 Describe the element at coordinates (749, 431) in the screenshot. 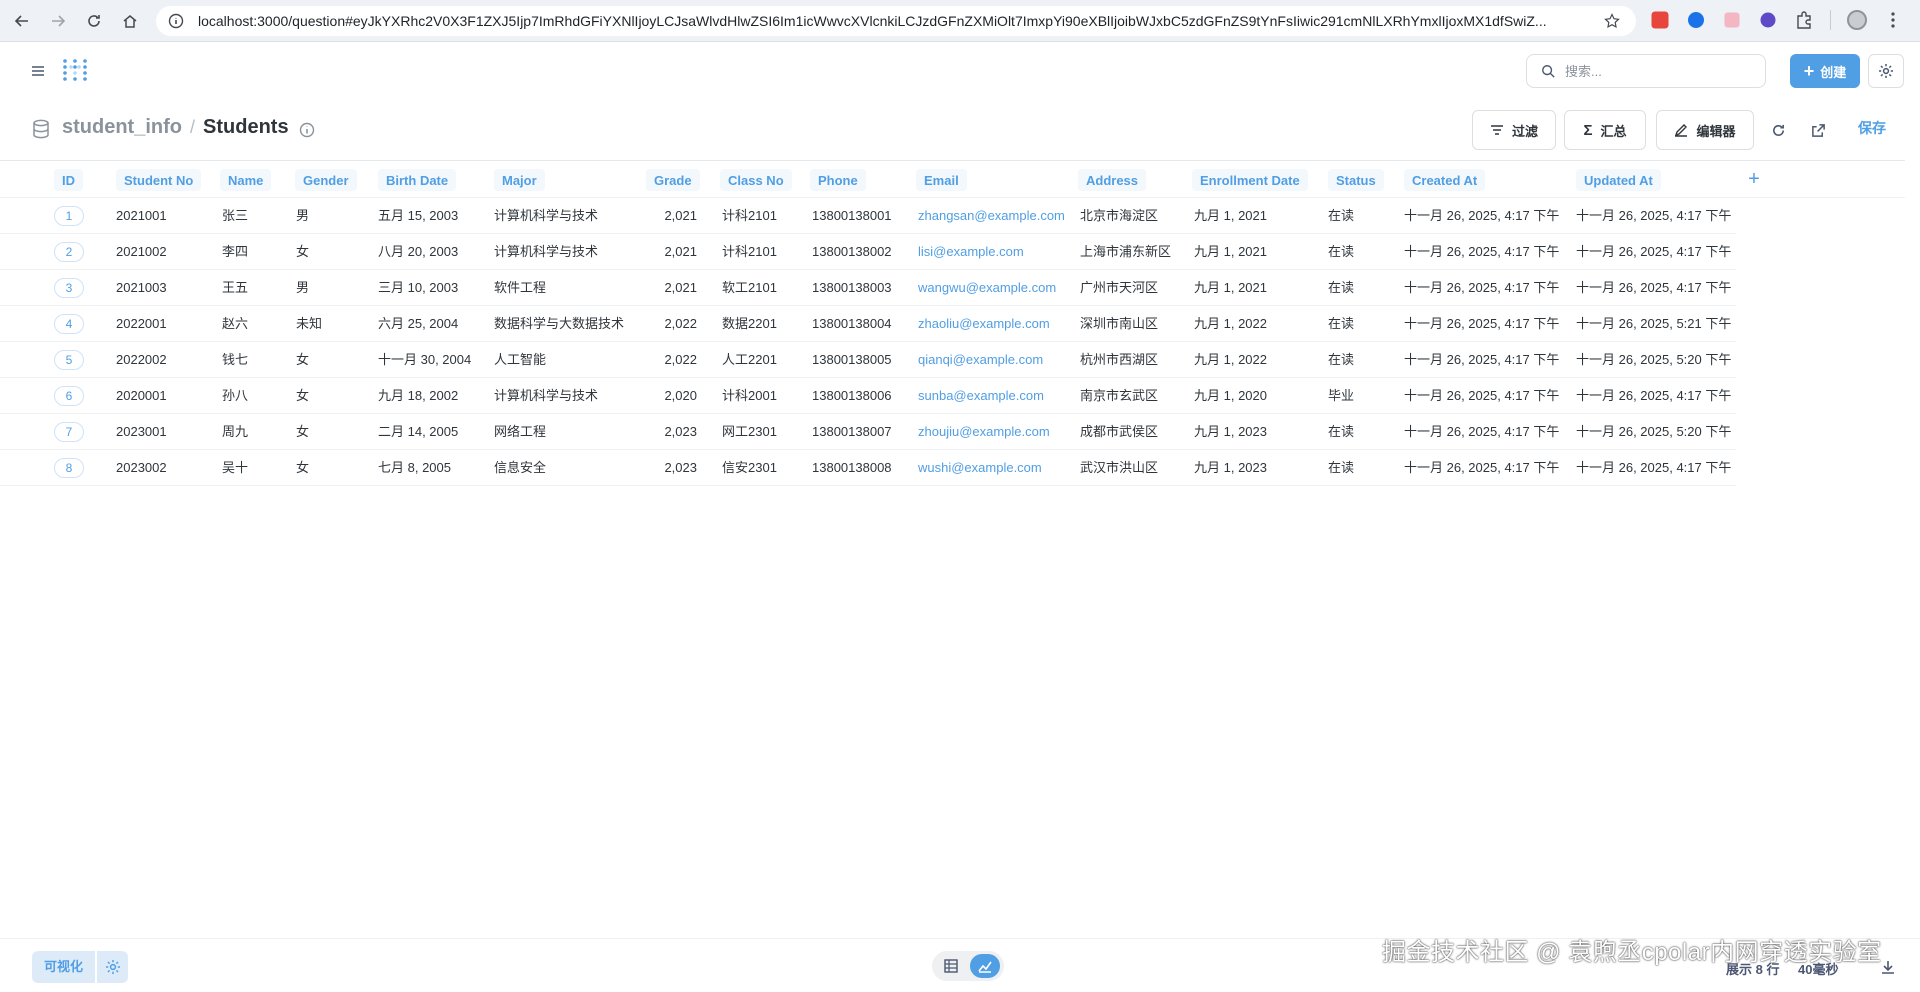

I see `table-cell: 网工2301` at that location.